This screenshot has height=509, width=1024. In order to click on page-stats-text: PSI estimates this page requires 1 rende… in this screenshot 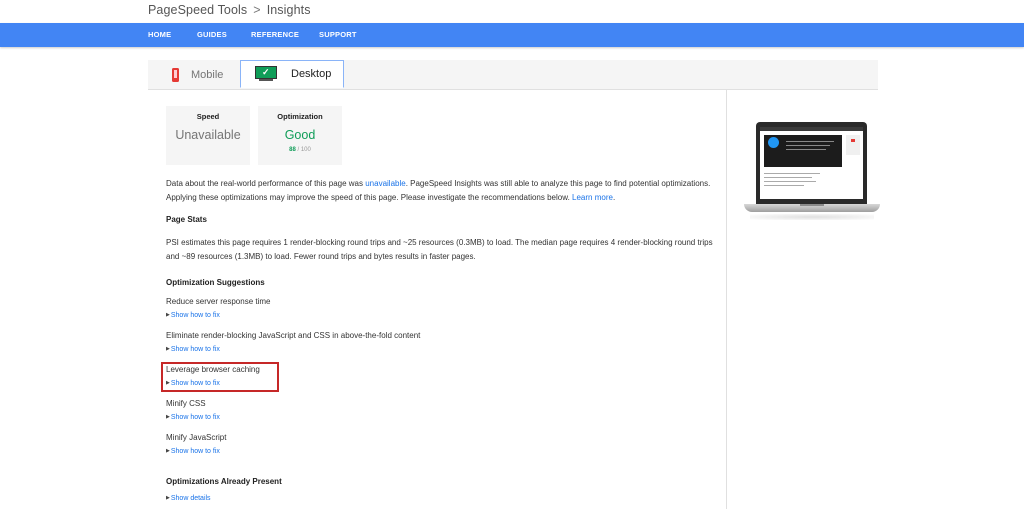, I will do `click(439, 249)`.